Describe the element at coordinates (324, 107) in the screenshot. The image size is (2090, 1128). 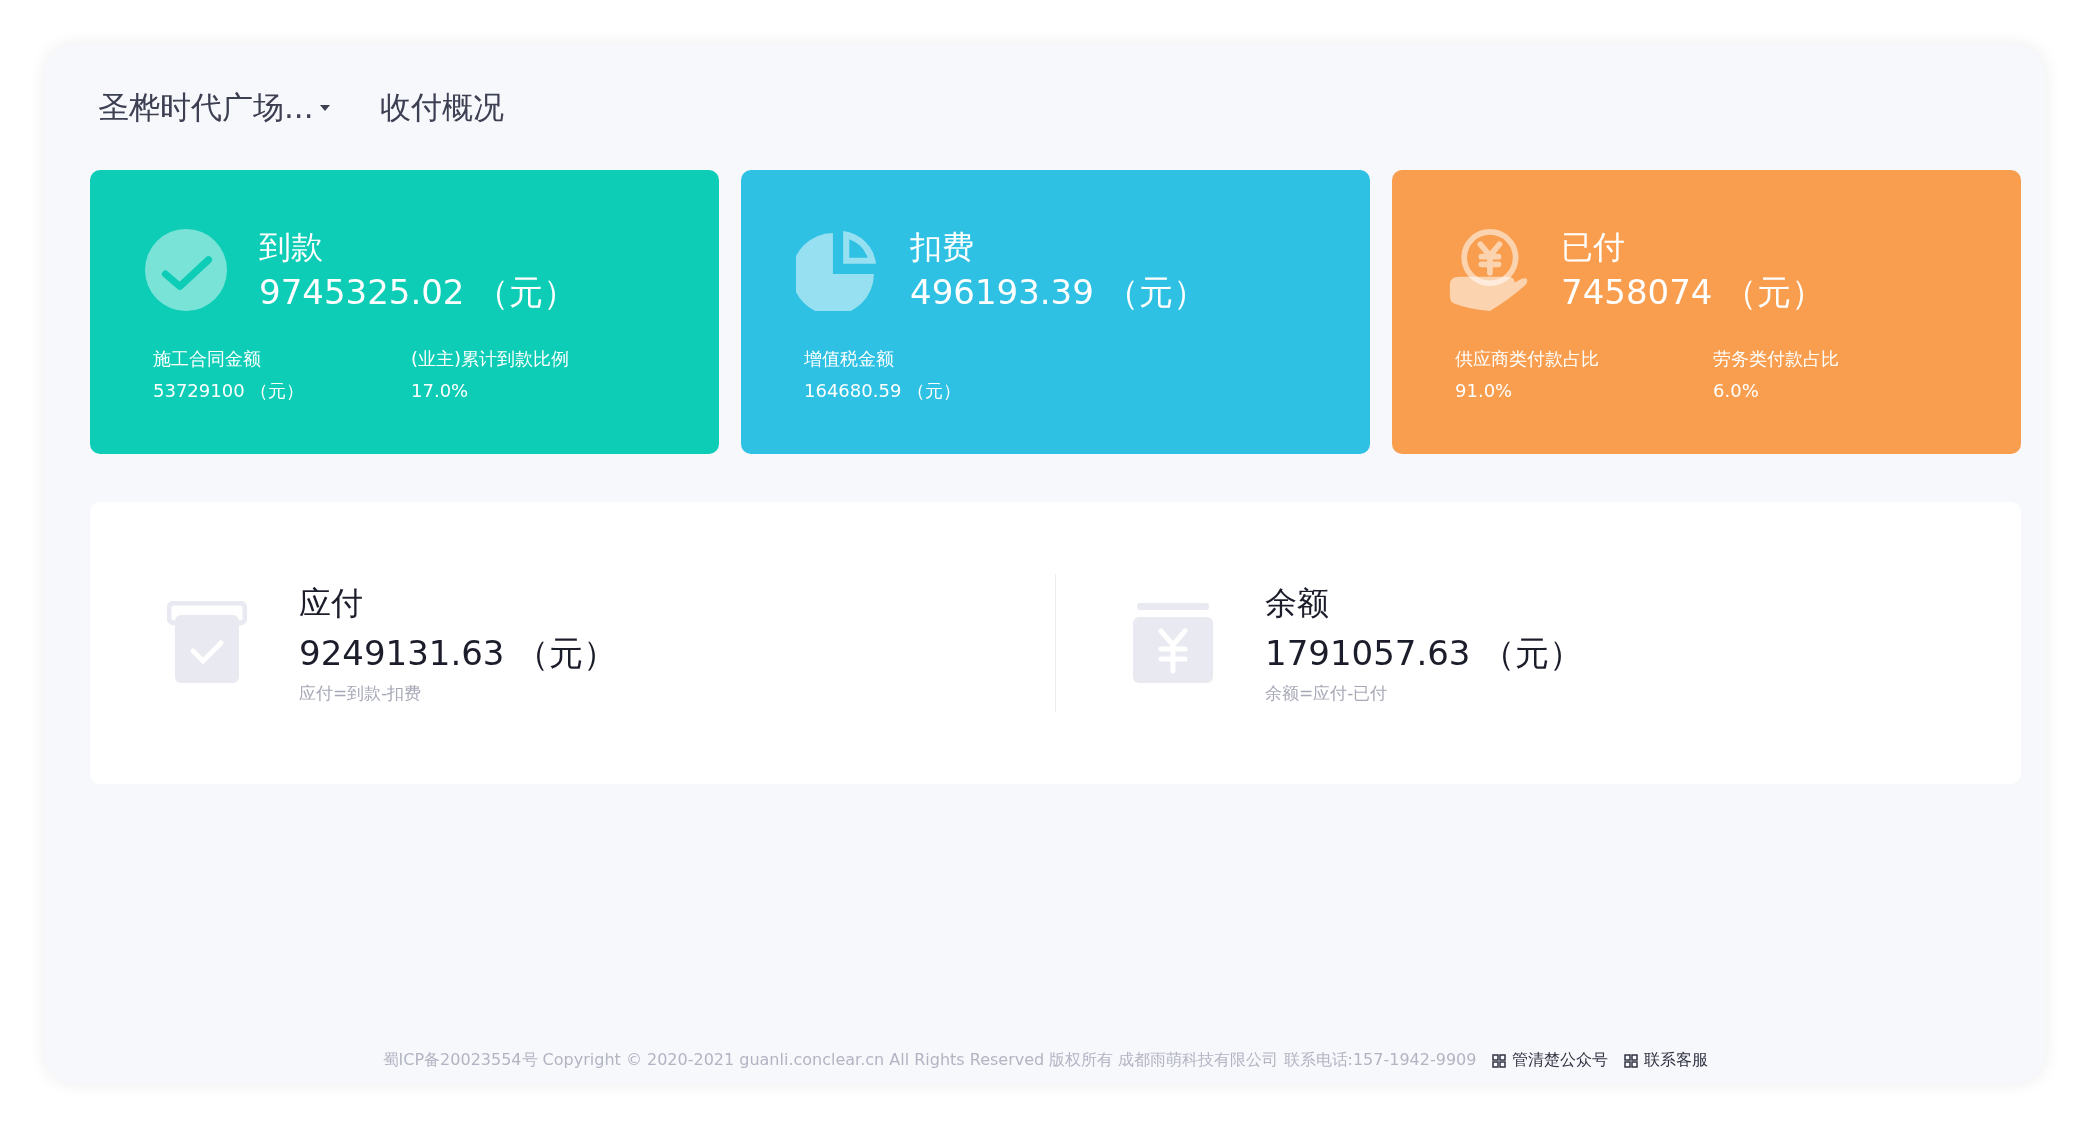
I see `caret-icon` at that location.